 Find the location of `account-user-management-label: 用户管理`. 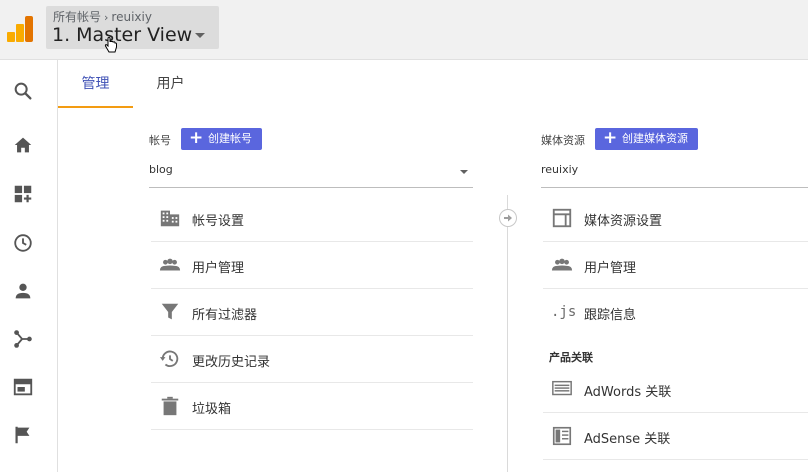

account-user-management-label: 用户管理 is located at coordinates (218, 268).